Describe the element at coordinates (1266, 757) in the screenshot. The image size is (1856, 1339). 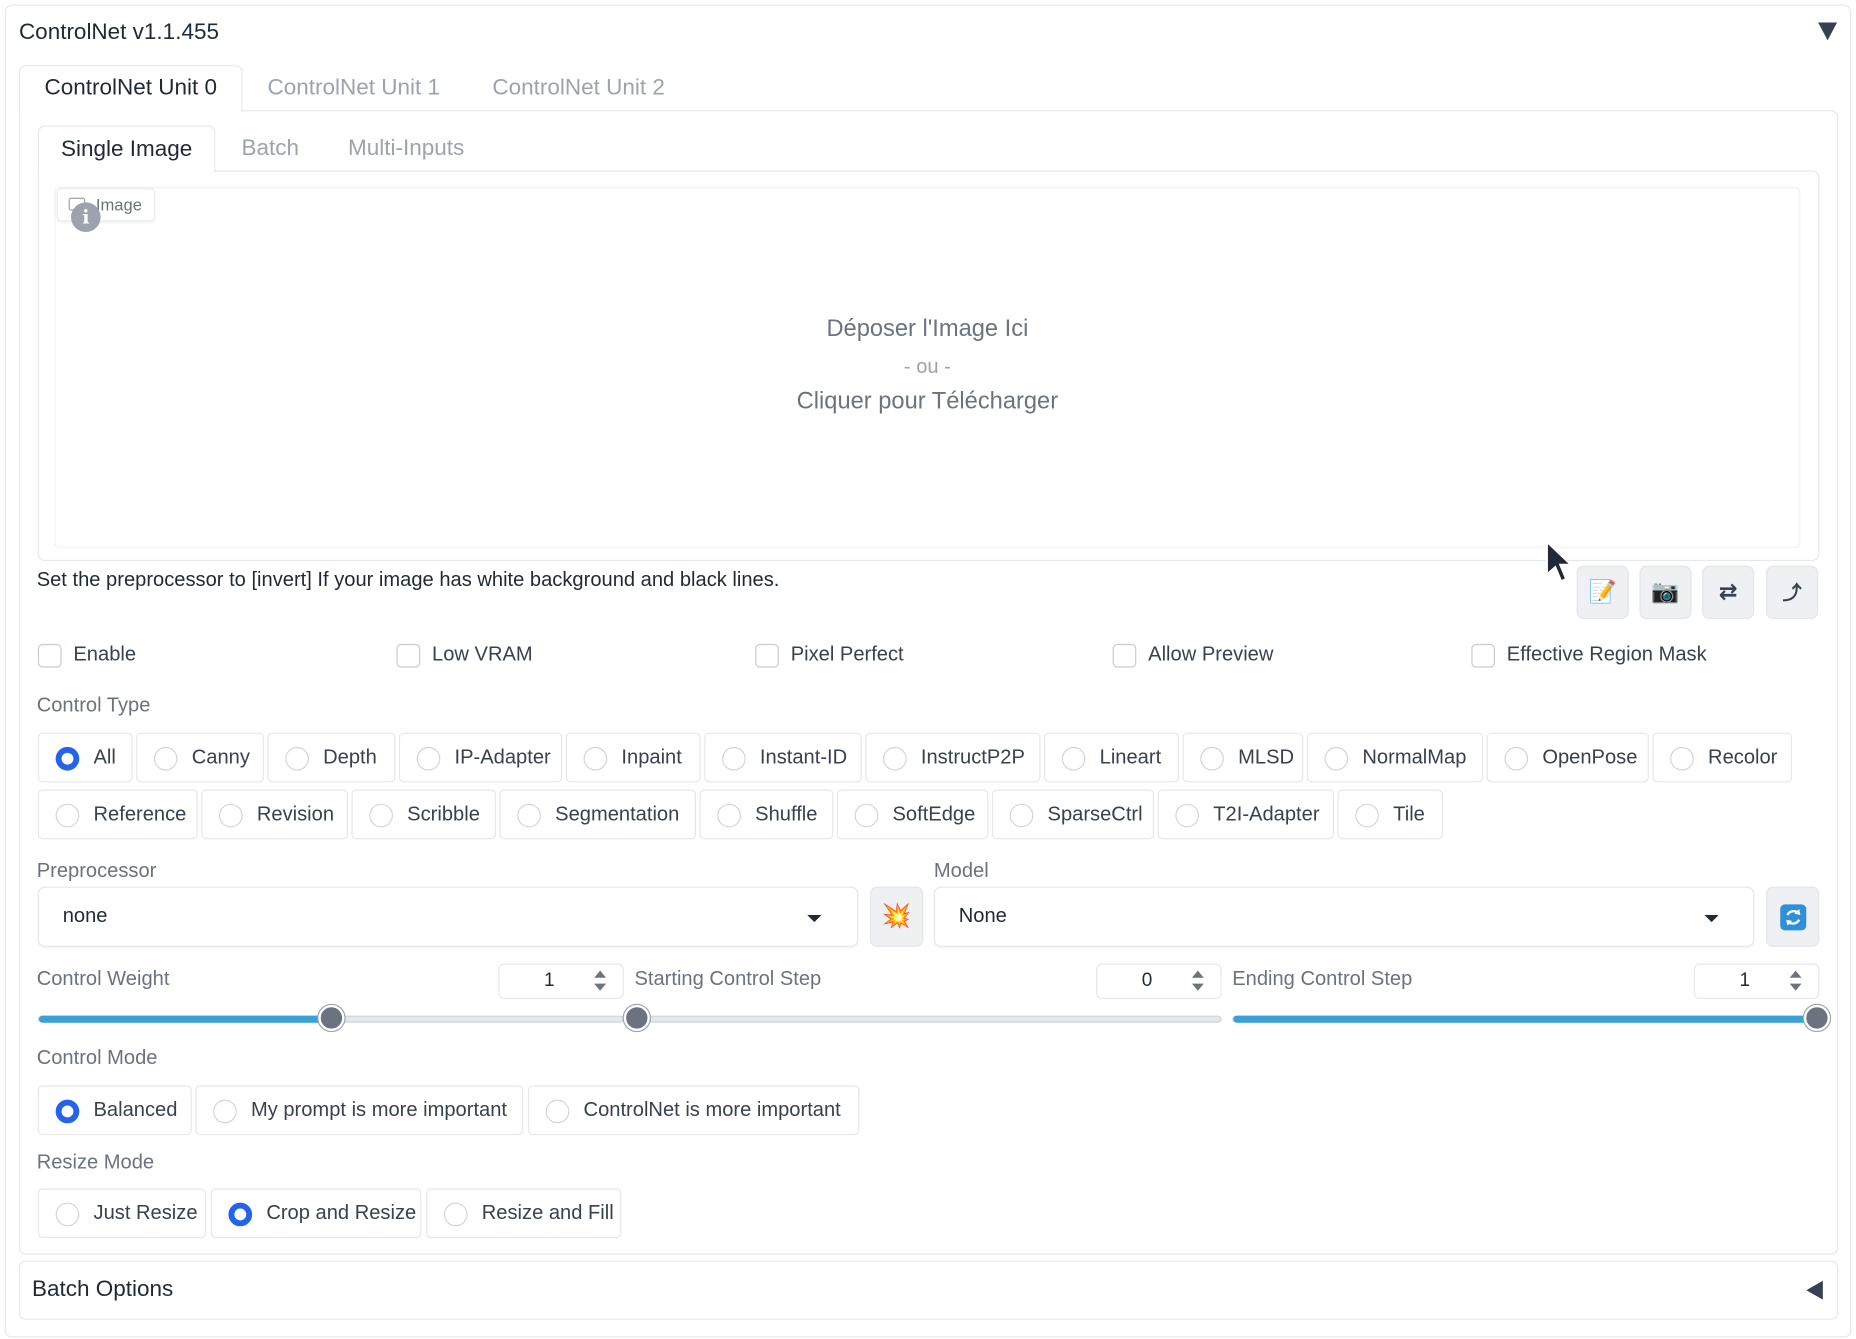
I see `radio-label: MLSD` at that location.